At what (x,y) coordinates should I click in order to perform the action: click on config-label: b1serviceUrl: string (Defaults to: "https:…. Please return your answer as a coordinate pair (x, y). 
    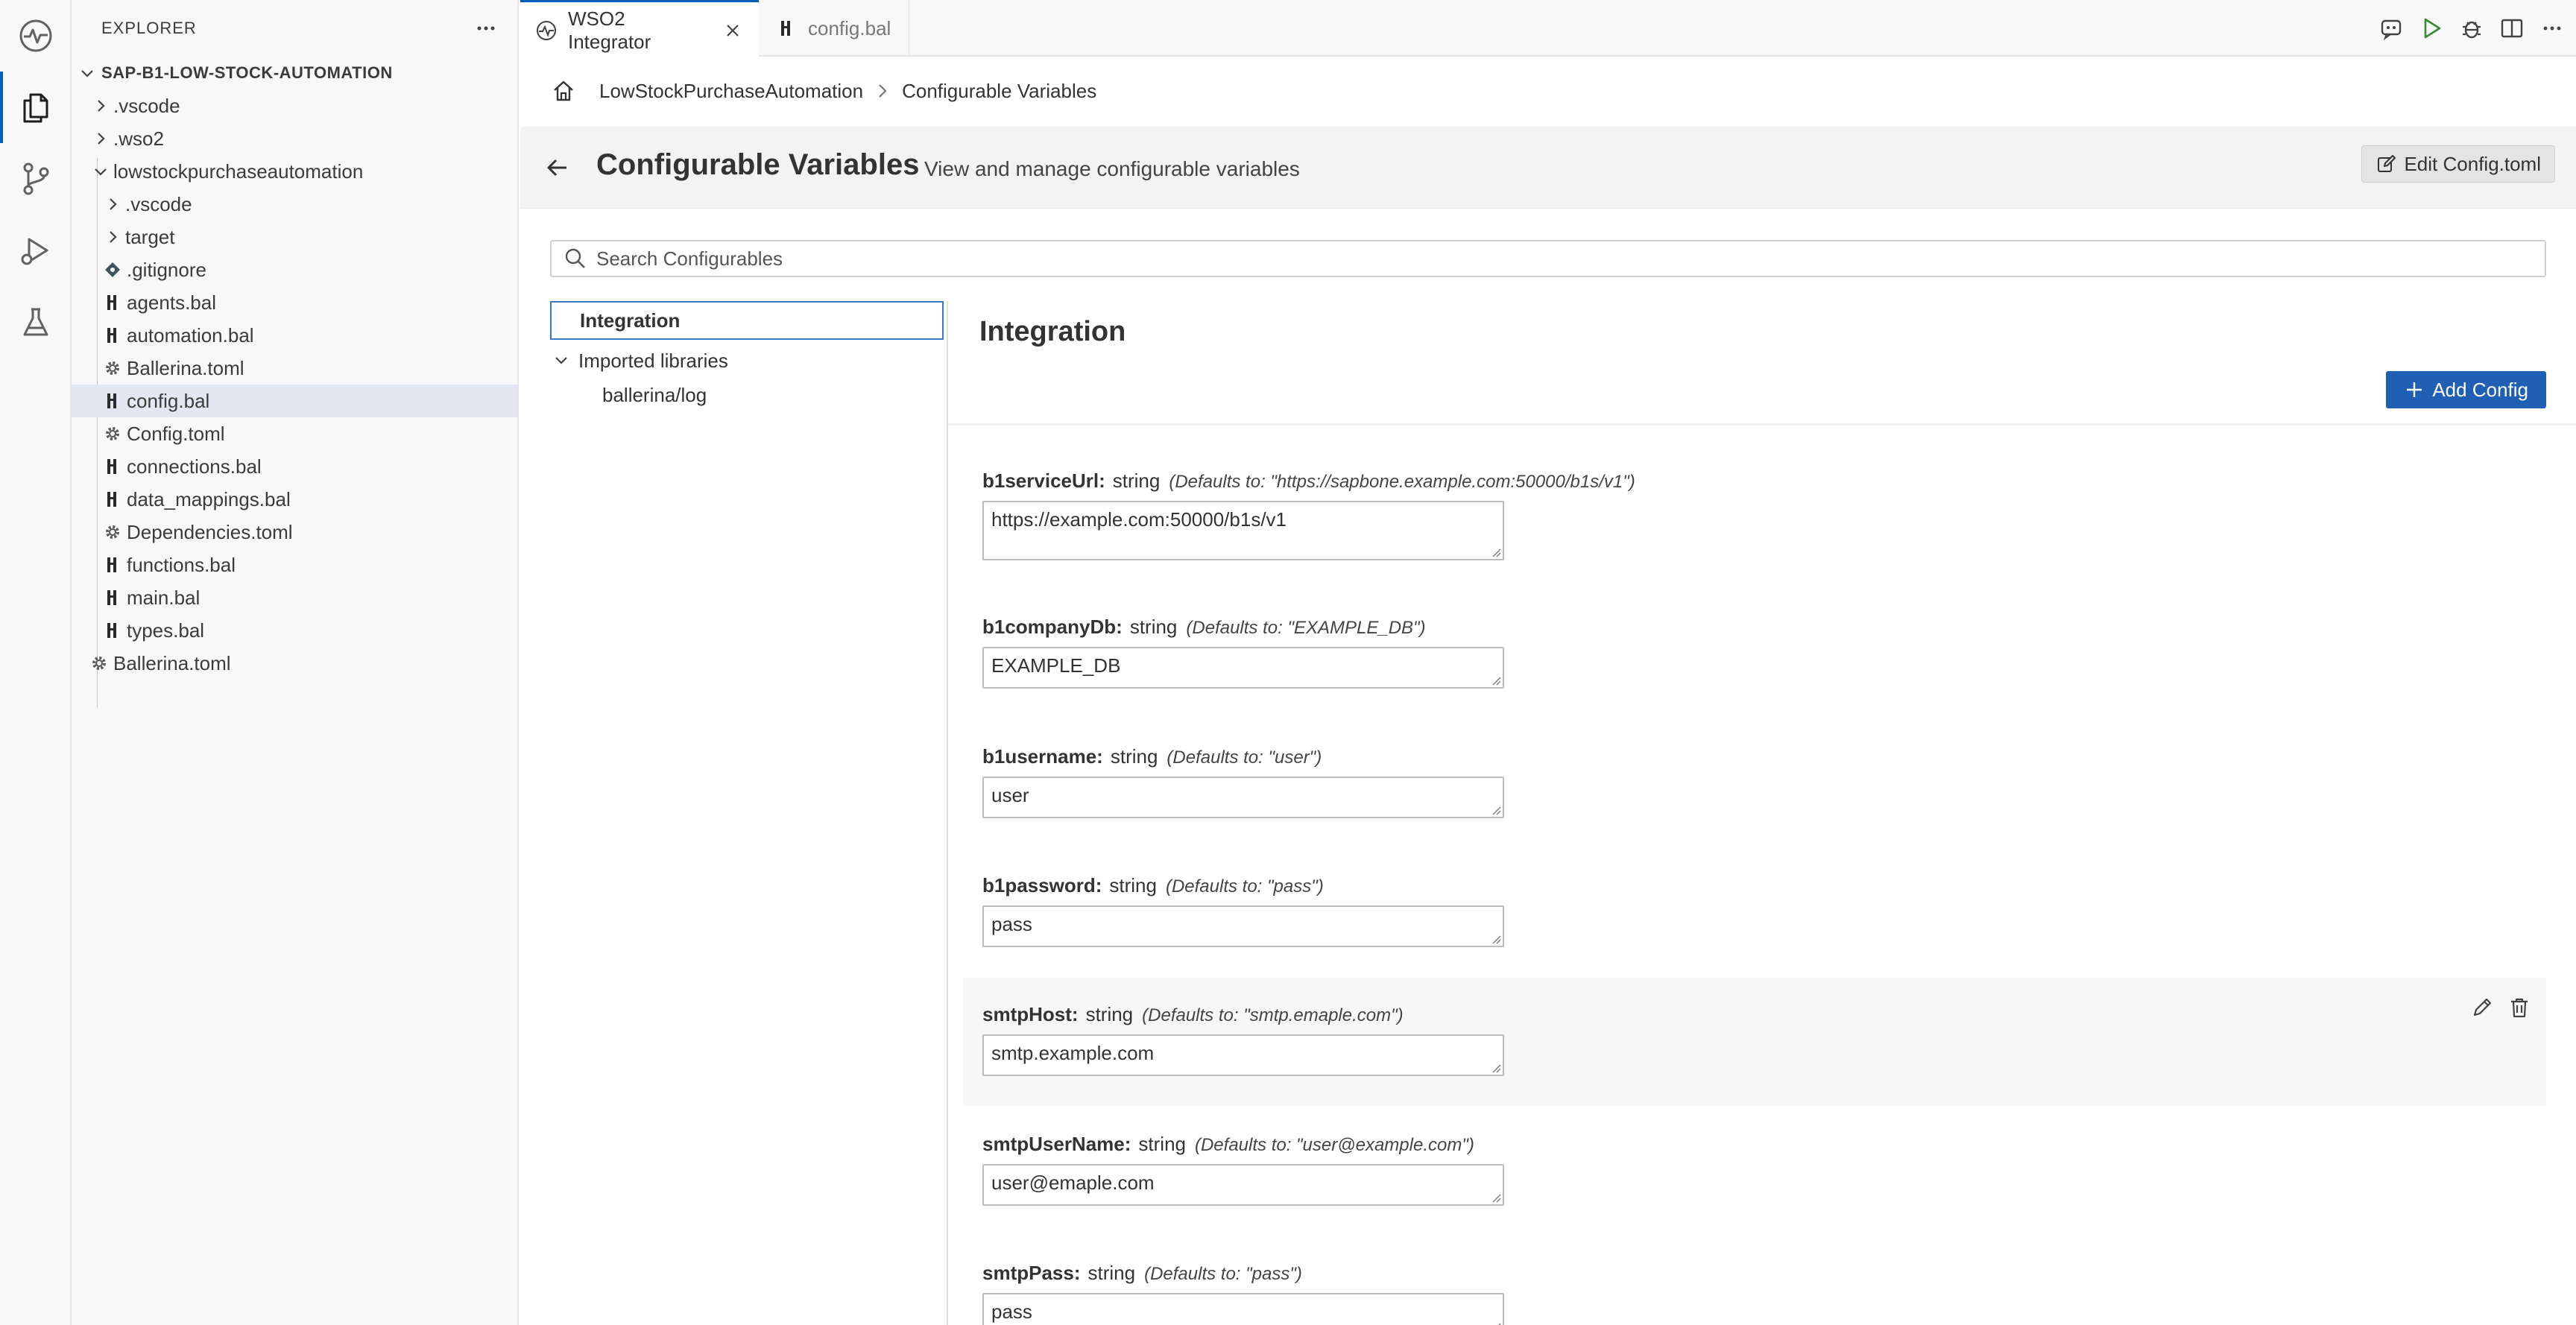
    Looking at the image, I should click on (1308, 481).